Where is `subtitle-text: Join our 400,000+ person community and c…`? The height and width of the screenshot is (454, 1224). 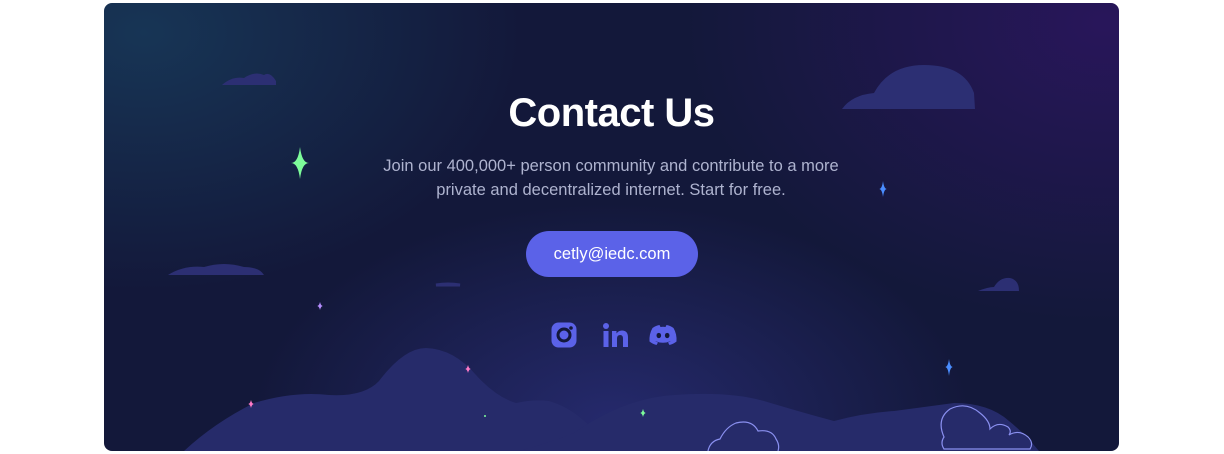
subtitle-text: Join our 400,000+ person community and c… is located at coordinates (611, 178).